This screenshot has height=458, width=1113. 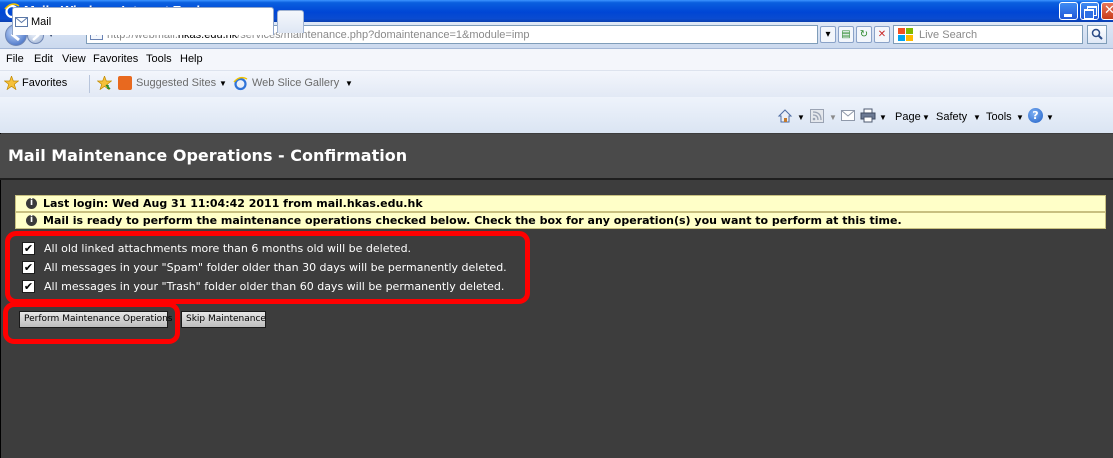 I want to click on close-icon: ✕, so click(x=1108, y=10).